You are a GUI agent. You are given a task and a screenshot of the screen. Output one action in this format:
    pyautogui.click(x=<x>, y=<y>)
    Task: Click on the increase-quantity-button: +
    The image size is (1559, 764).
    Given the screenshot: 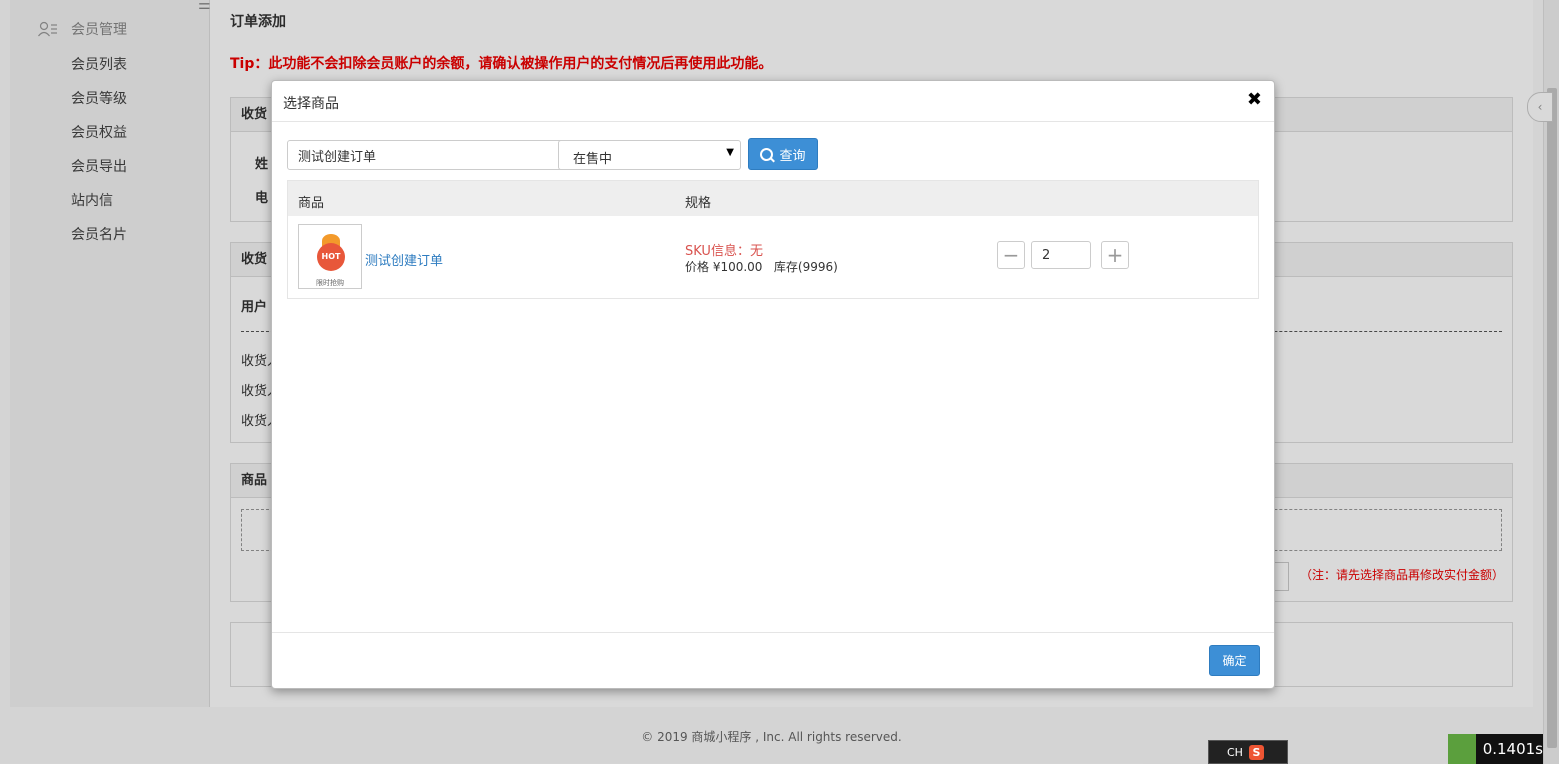 What is the action you would take?
    pyautogui.click(x=1115, y=255)
    